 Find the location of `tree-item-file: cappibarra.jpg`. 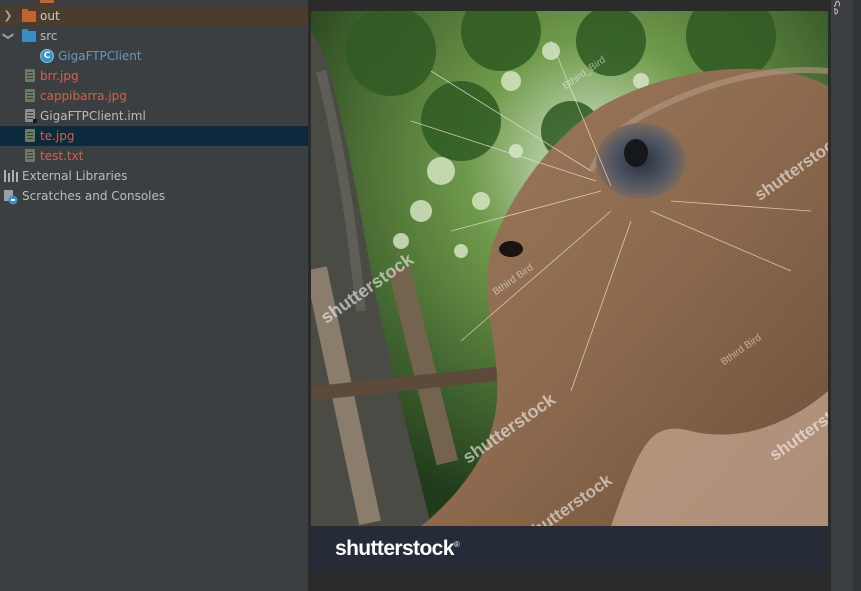

tree-item-file: cappibarra.jpg is located at coordinates (154, 96).